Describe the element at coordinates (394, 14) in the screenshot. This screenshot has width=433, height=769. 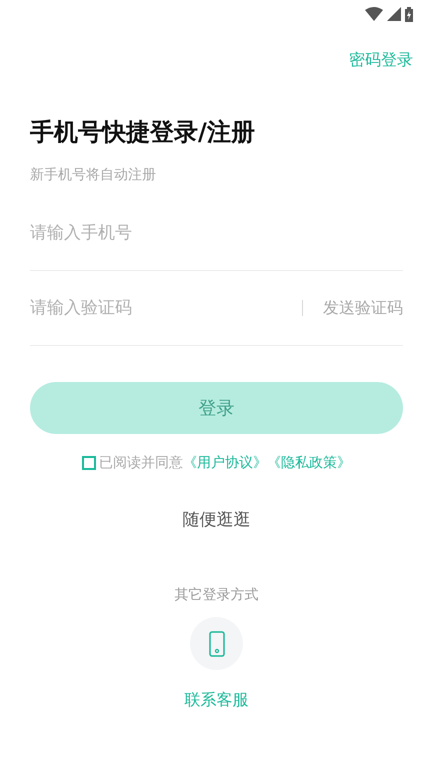
I see `signal-icon` at that location.